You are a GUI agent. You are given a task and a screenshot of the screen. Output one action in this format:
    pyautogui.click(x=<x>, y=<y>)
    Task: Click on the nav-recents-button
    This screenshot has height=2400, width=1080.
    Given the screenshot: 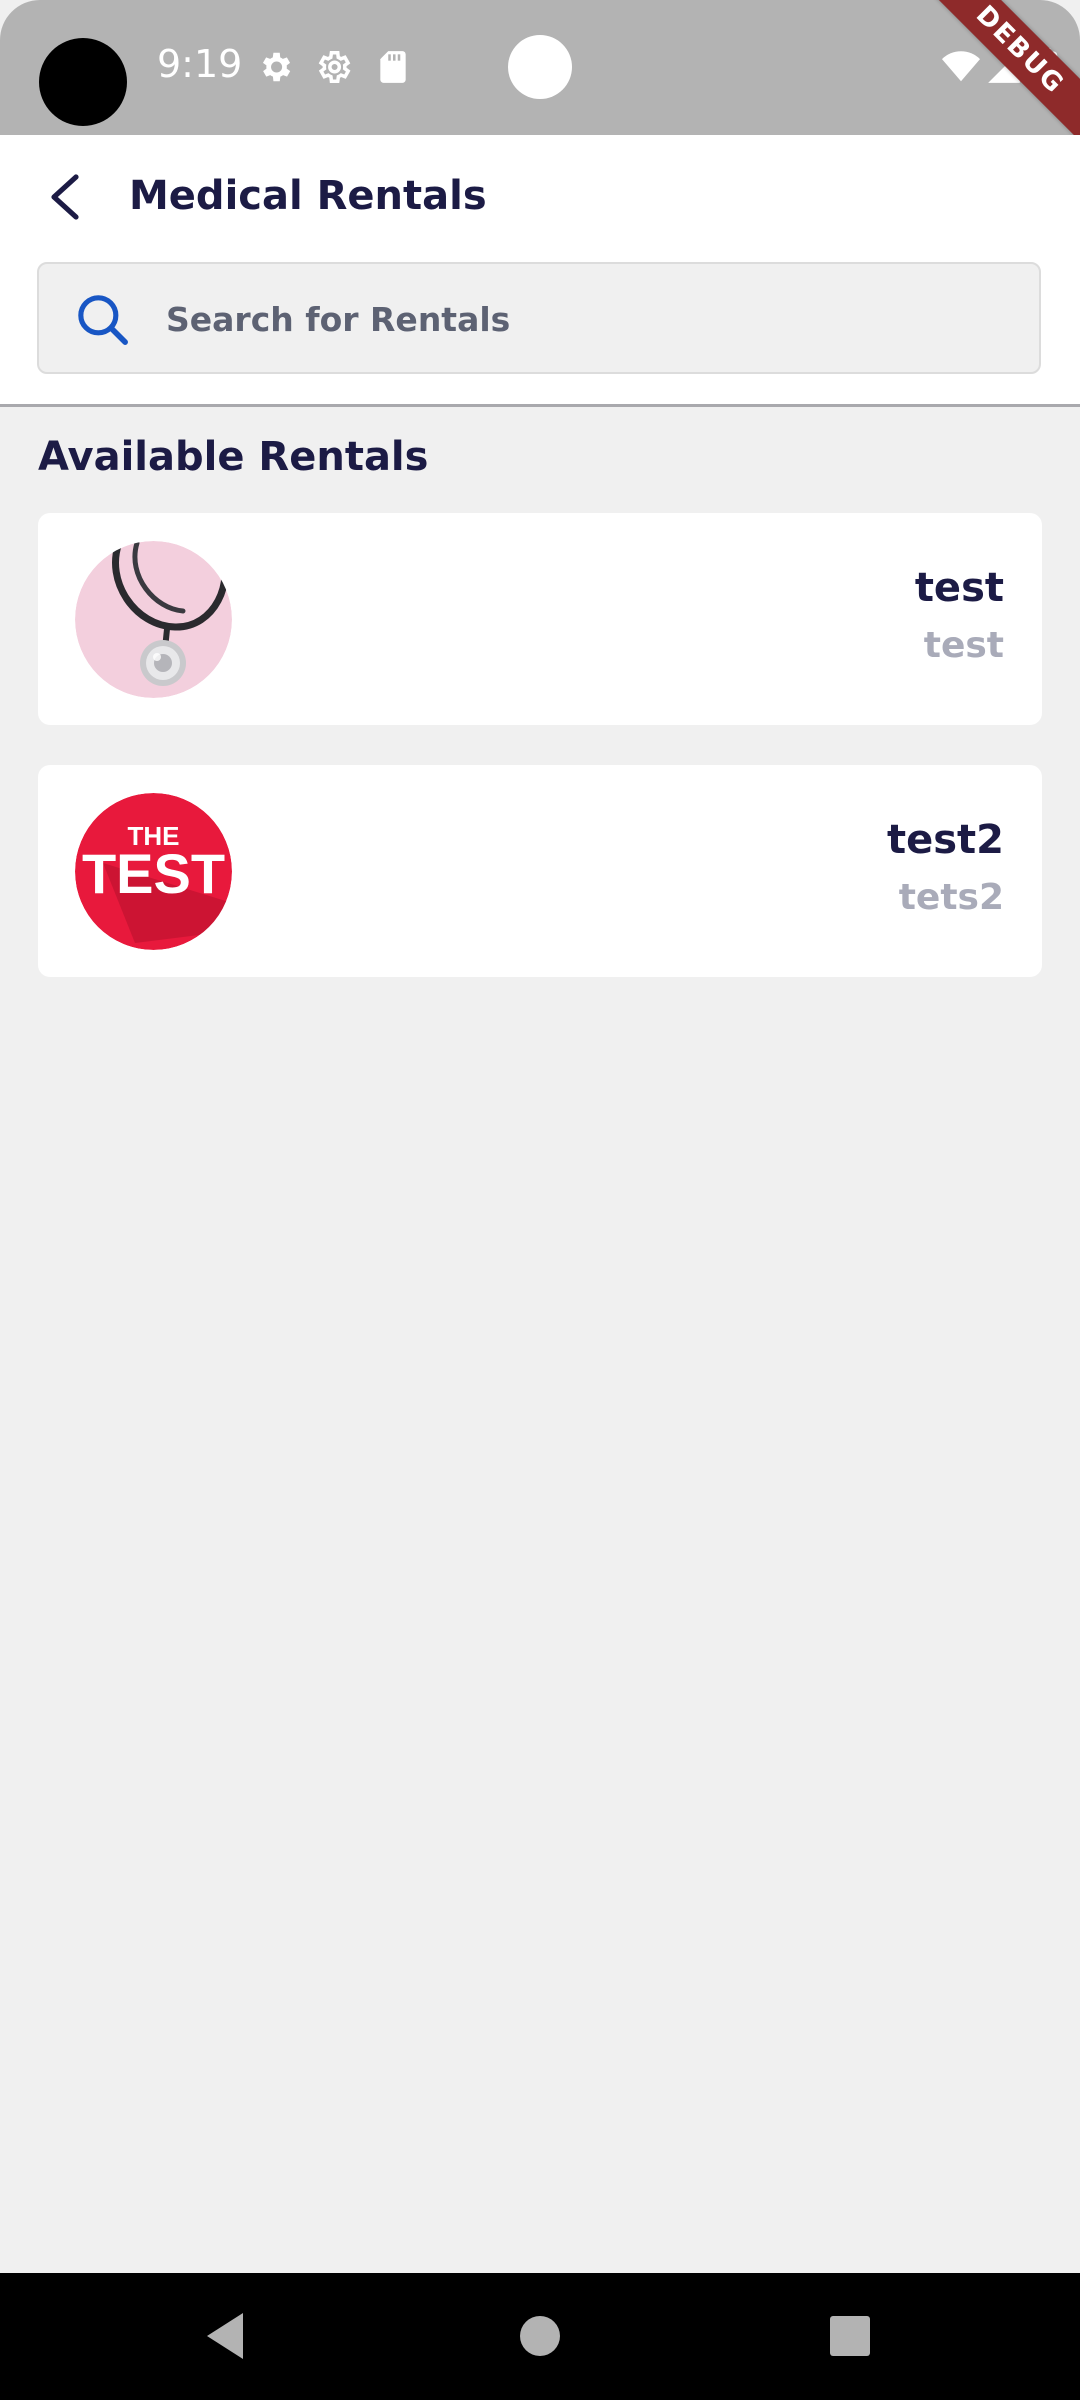 What is the action you would take?
    pyautogui.click(x=850, y=2336)
    